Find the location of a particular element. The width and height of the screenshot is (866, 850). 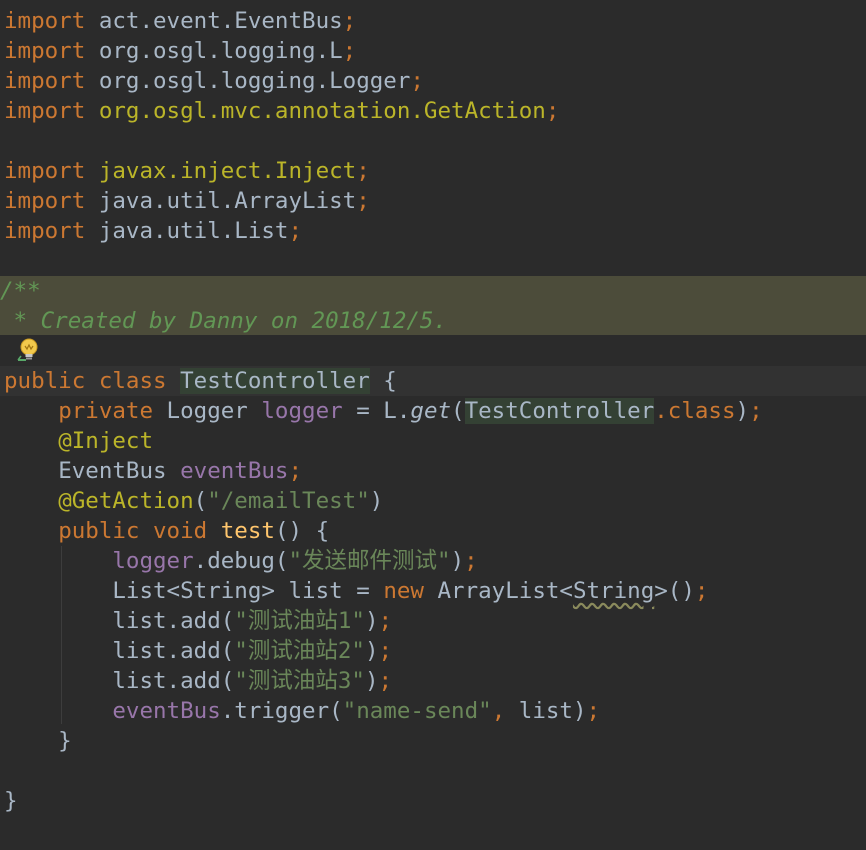

method-name: get is located at coordinates (431, 411).